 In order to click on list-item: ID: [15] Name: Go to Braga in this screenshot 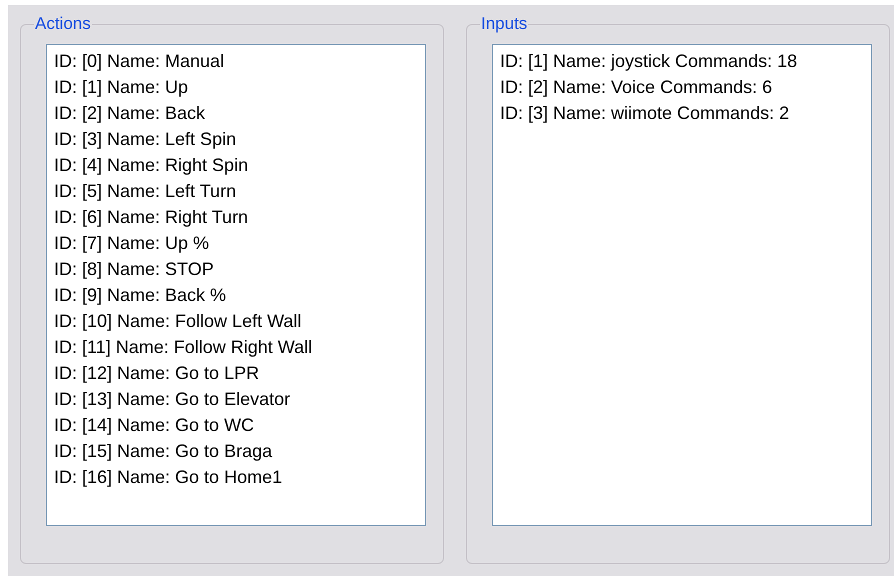, I will do `click(163, 451)`.